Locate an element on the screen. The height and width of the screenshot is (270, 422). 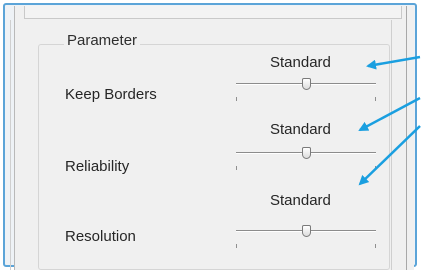
annotation-arrows is located at coordinates (389, 120).